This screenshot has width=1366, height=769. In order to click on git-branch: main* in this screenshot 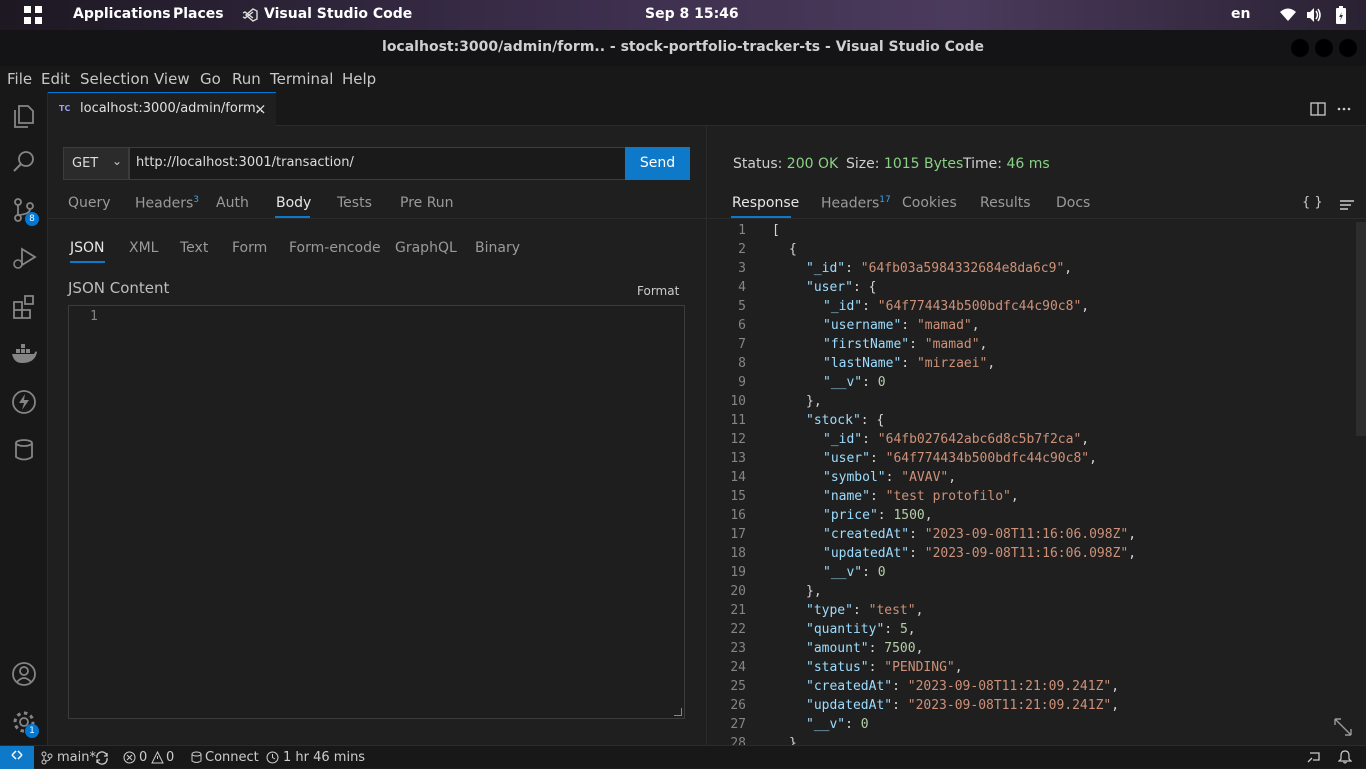, I will do `click(76, 757)`.